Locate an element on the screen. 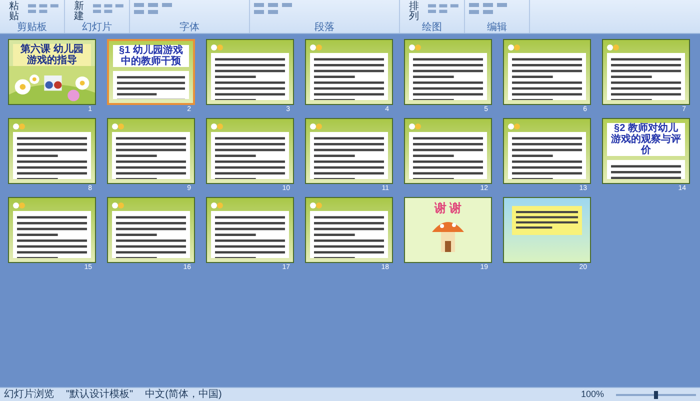  slide-title: 第六课 幼儿园游戏的指导 is located at coordinates (52, 55).